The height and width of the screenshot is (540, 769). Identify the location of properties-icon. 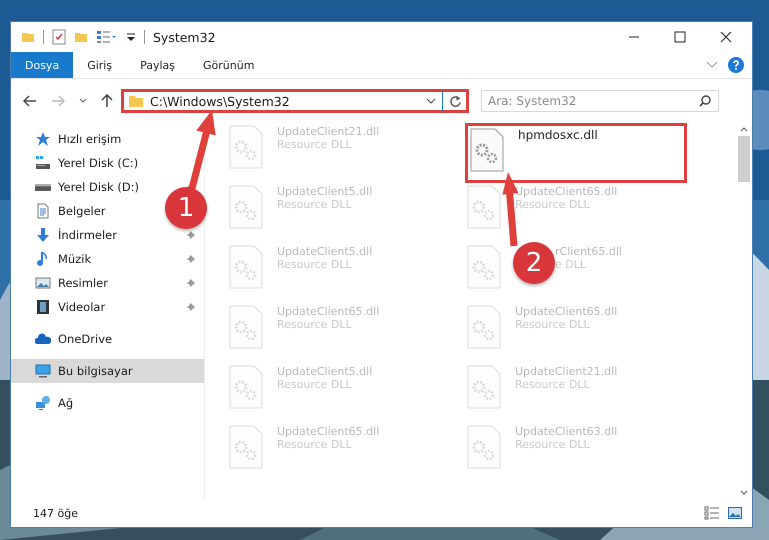
(107, 37).